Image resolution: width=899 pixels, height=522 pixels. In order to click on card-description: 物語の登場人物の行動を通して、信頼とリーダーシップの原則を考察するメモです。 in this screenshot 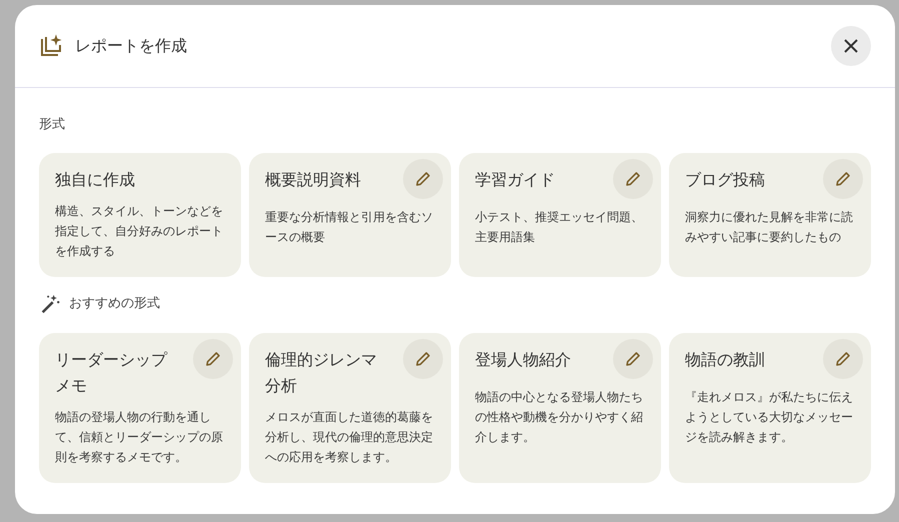, I will do `click(139, 437)`.